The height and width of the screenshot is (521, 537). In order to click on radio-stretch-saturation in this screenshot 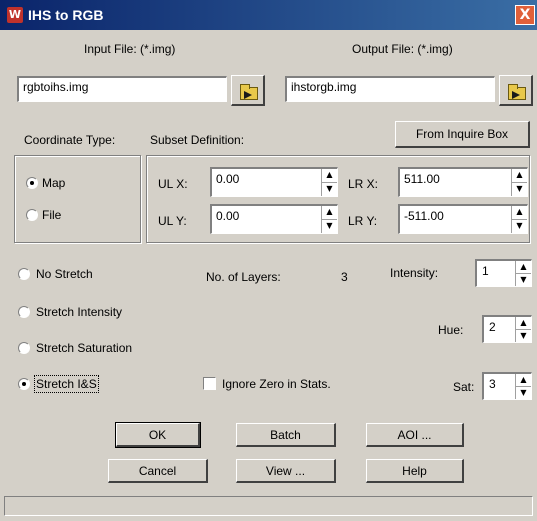, I will do `click(24, 348)`.